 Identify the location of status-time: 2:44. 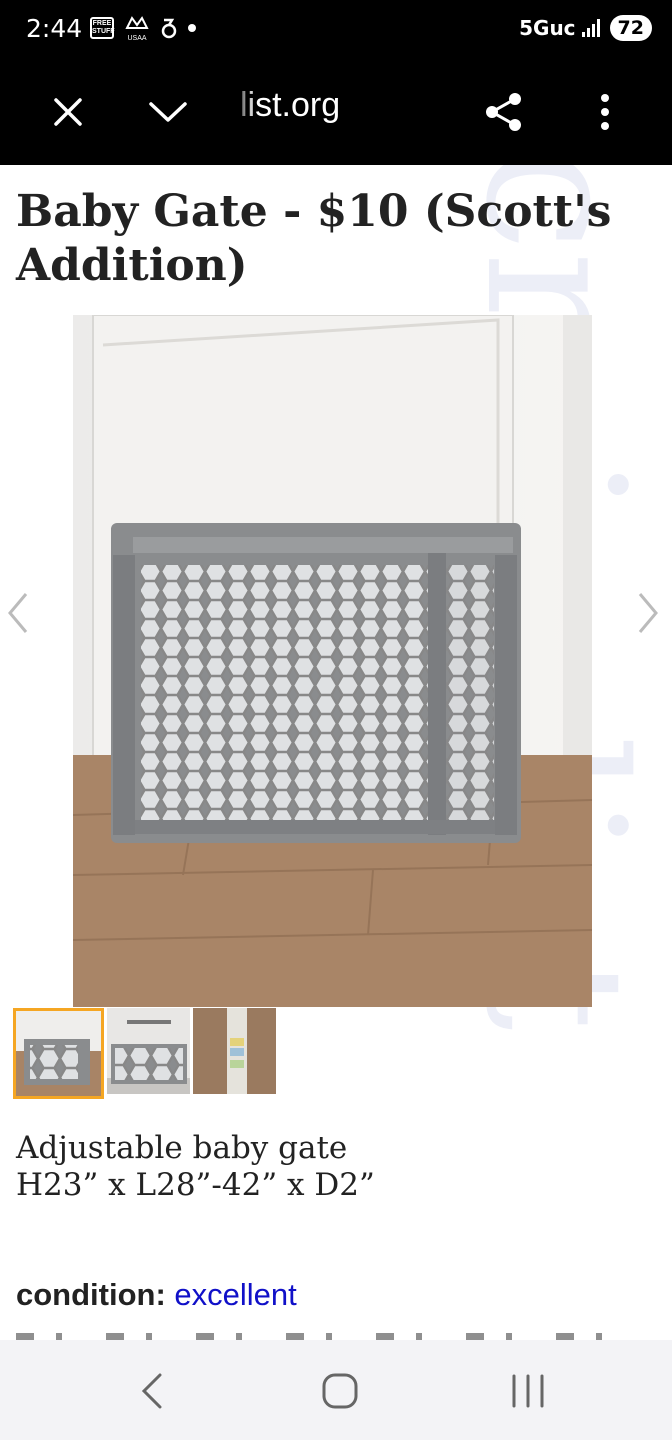
(54, 28).